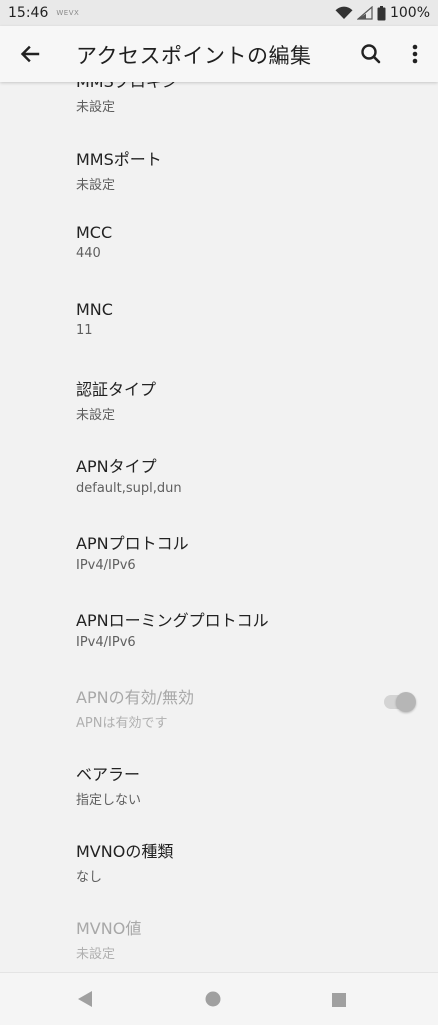 The image size is (438, 1025). I want to click on more-vert-icon, so click(415, 54).